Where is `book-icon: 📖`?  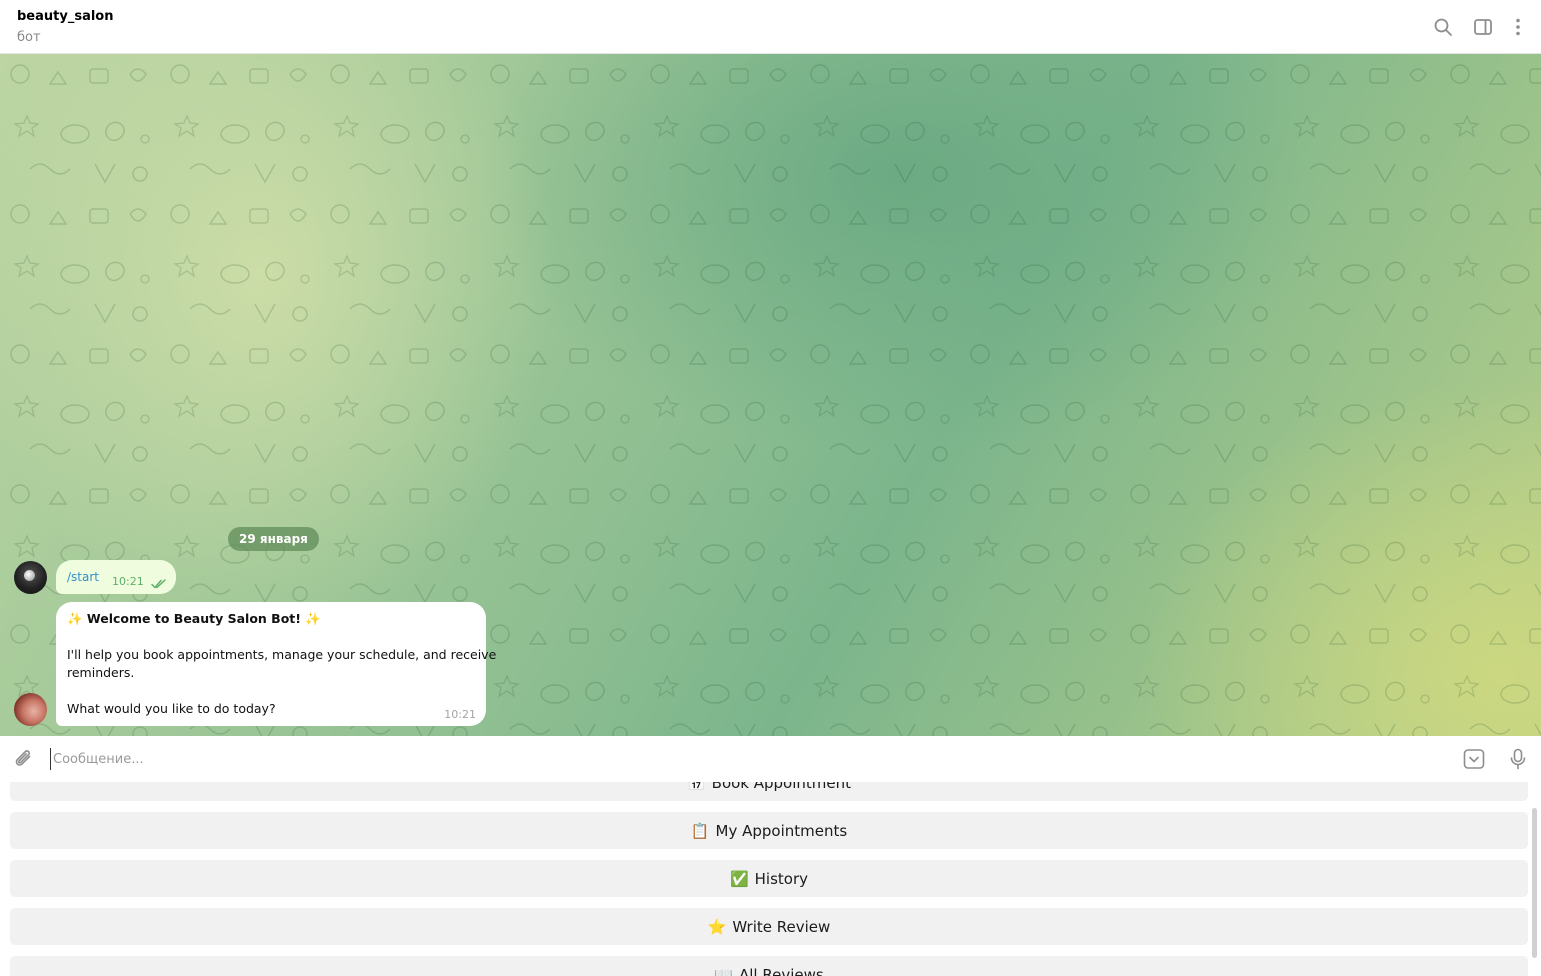
book-icon: 📖 is located at coordinates (723, 970).